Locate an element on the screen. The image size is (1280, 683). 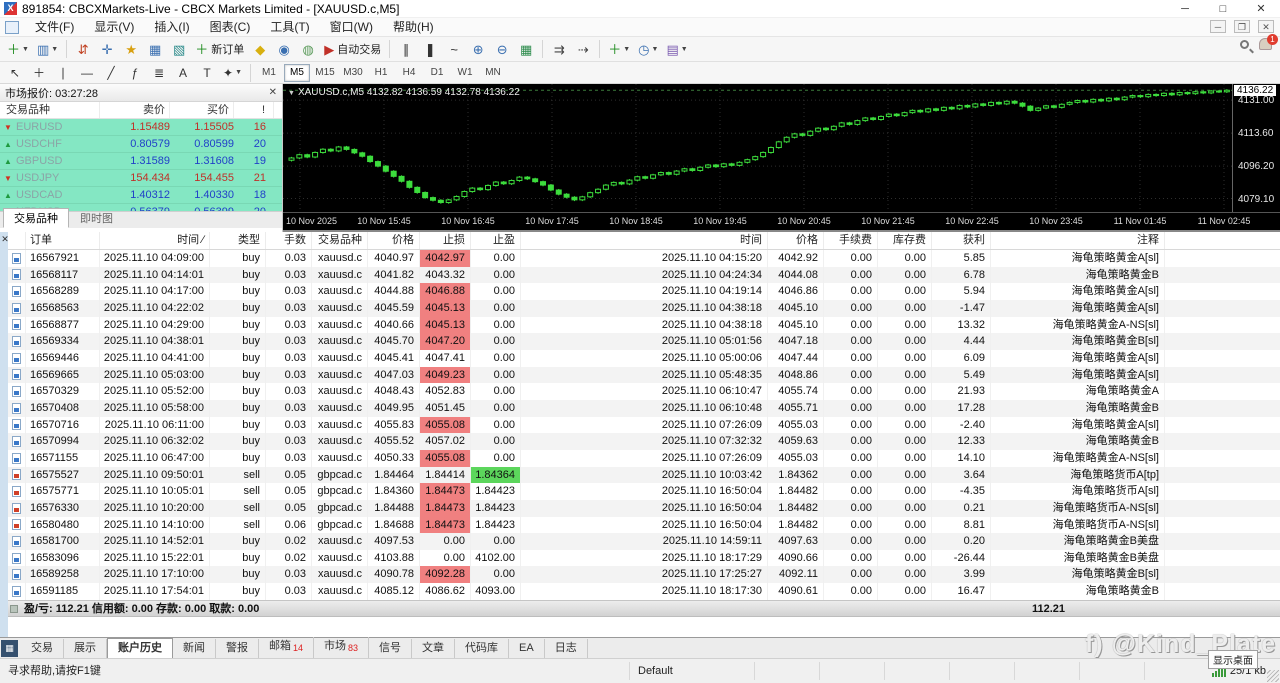
timeframe-button-h4: H4 is located at coordinates (409, 73).